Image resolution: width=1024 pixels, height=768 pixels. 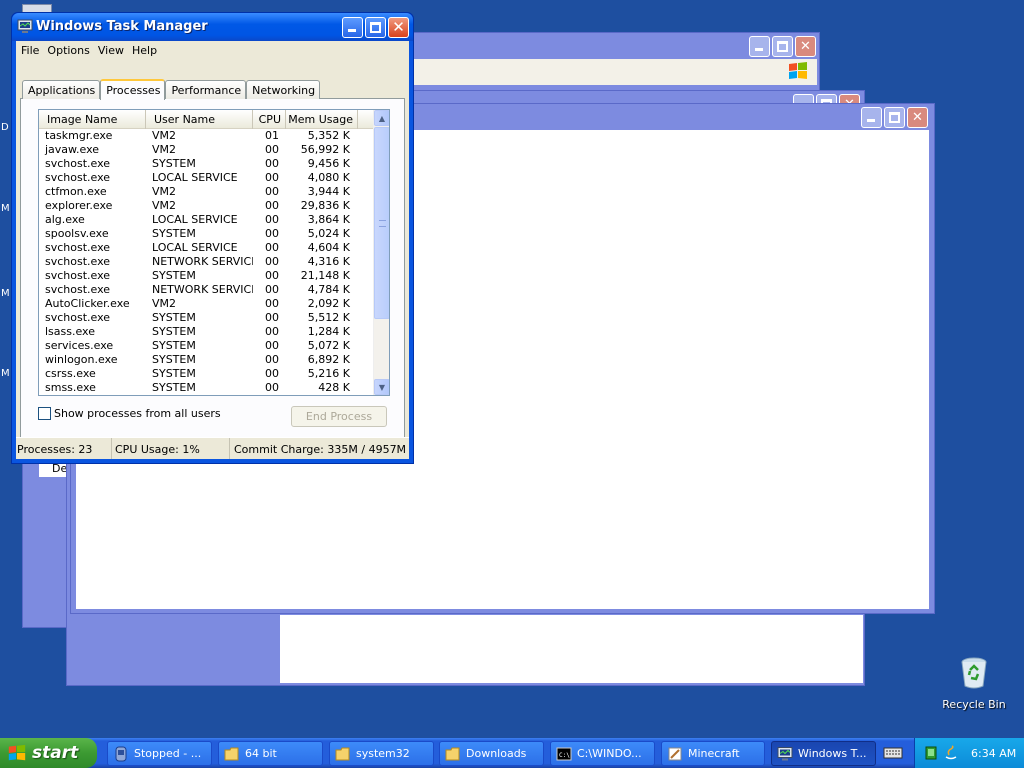 What do you see at coordinates (206, 276) in the screenshot?
I see `process-row: svchost.exe SYSTEM 00 21,148 K` at bounding box center [206, 276].